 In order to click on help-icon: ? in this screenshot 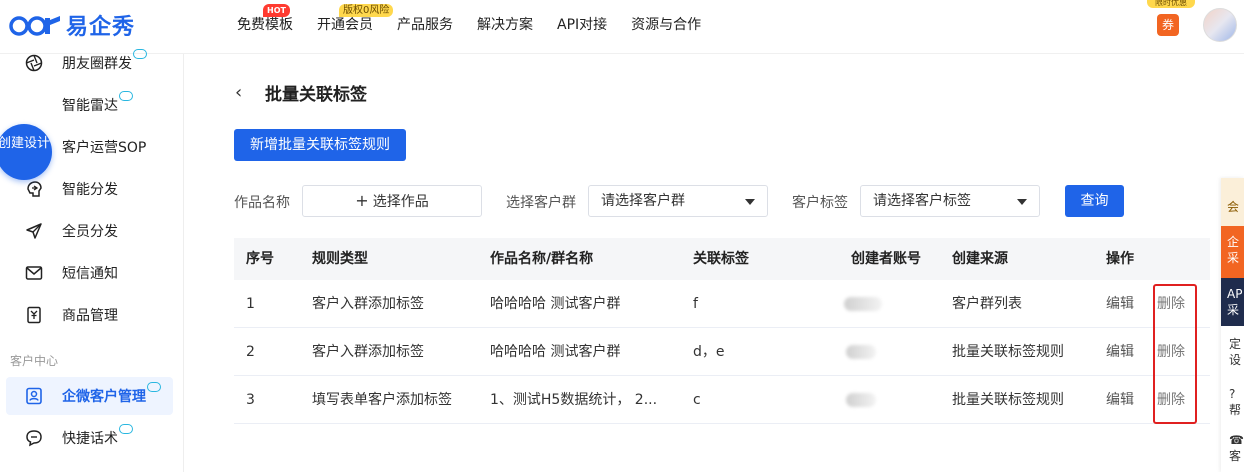, I will do `click(1232, 394)`.